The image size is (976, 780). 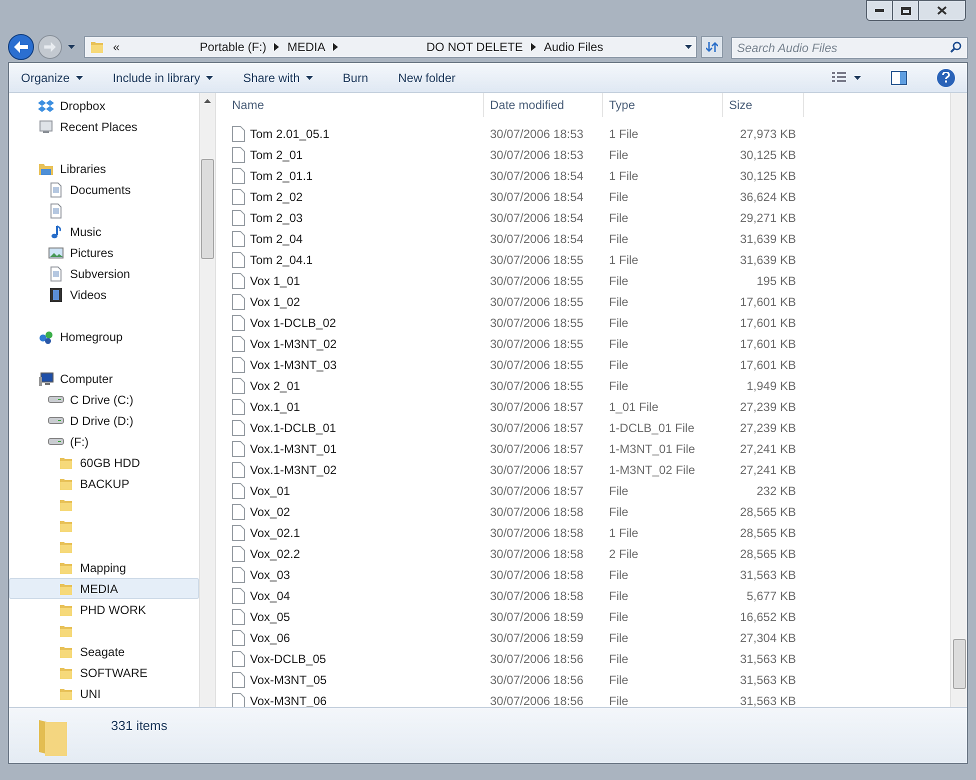 I want to click on table-cell-text: 30,125 KB, so click(x=767, y=176).